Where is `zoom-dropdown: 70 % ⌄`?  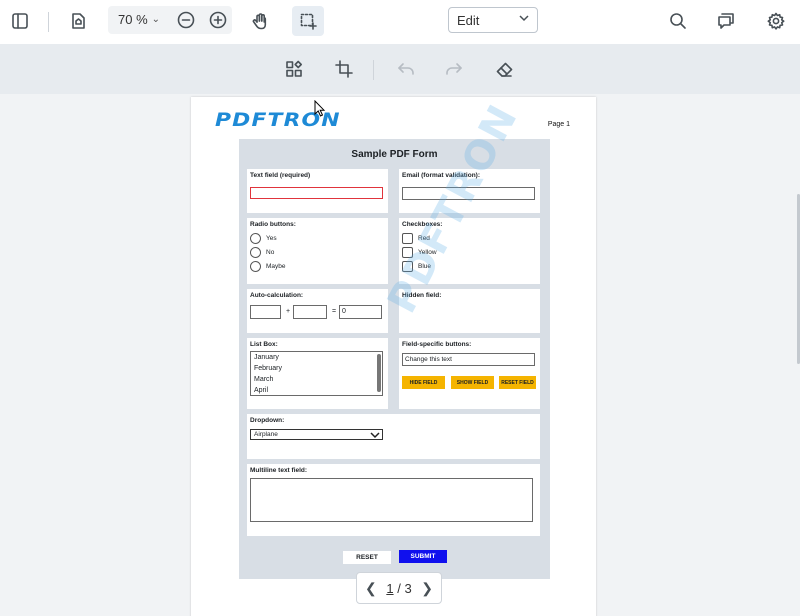 zoom-dropdown: 70 % ⌄ is located at coordinates (139, 19).